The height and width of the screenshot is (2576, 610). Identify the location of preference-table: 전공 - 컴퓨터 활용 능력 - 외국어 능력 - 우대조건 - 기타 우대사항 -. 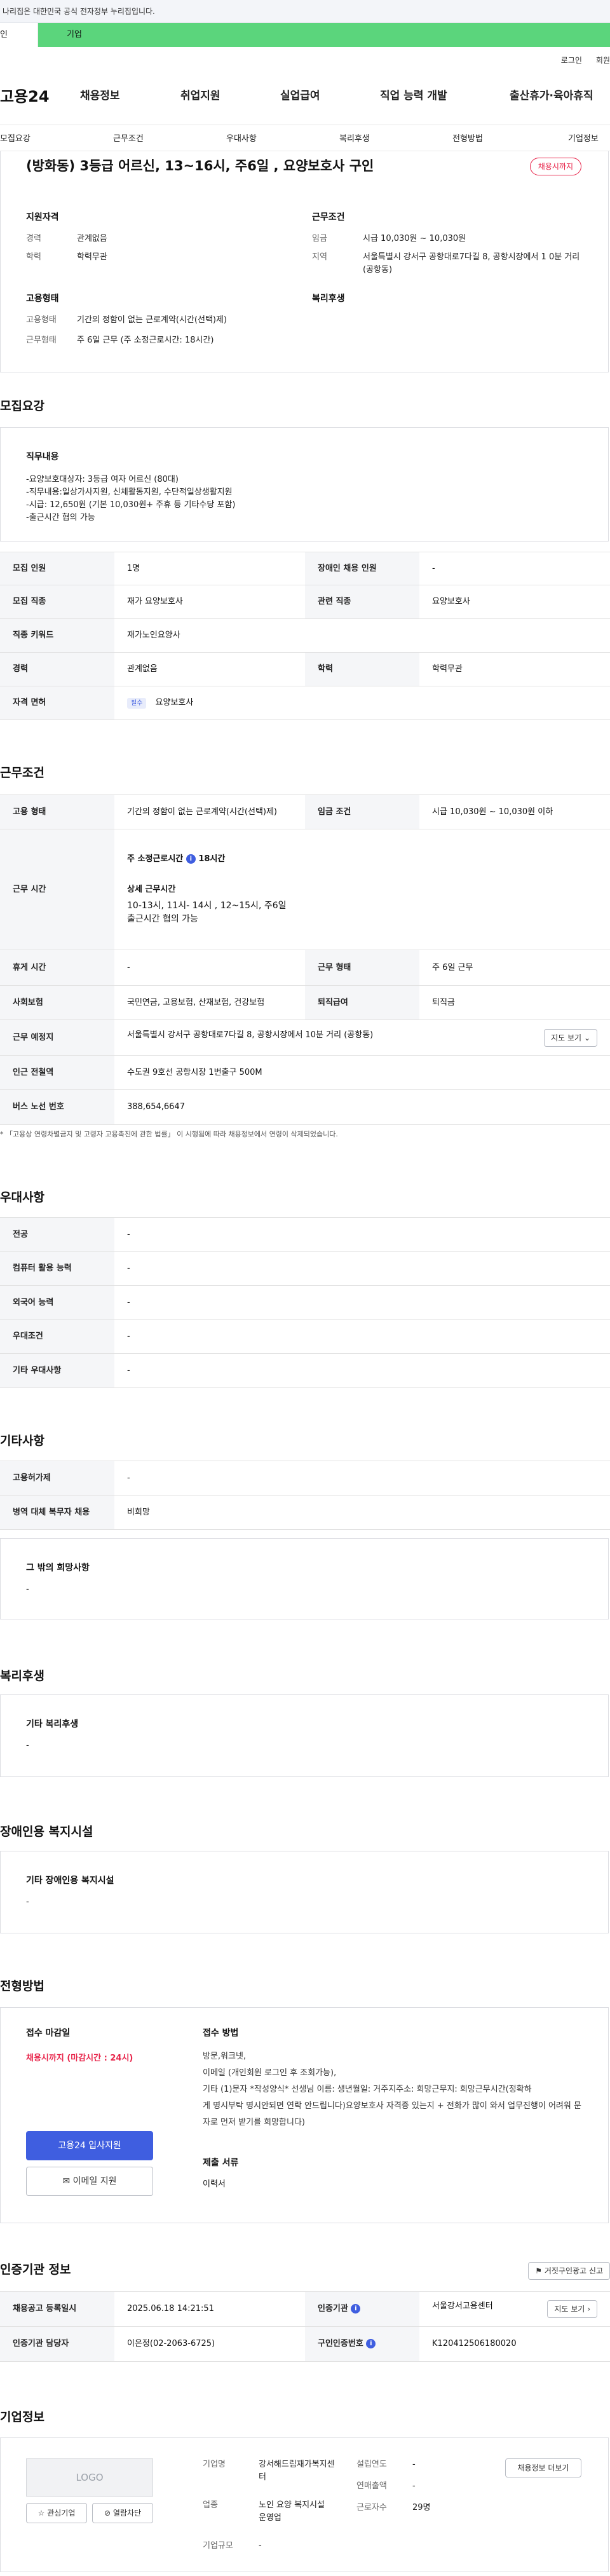
(305, 1302).